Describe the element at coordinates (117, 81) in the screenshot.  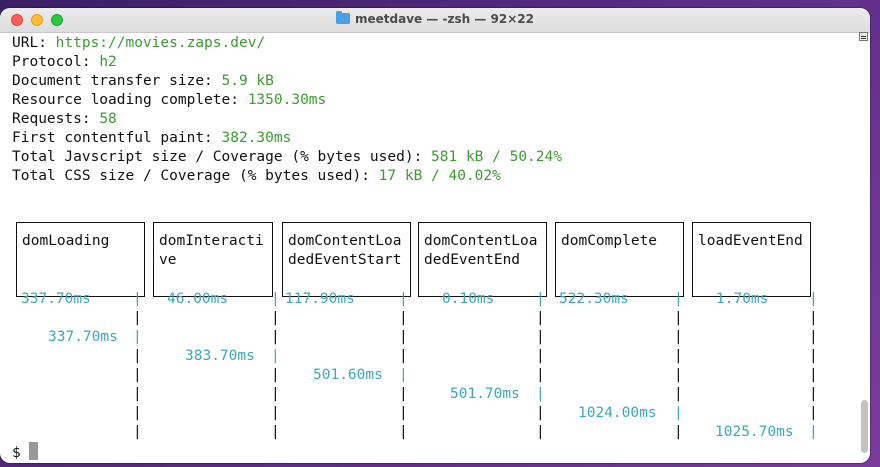
I see `info-label: Document transfer size:` at that location.